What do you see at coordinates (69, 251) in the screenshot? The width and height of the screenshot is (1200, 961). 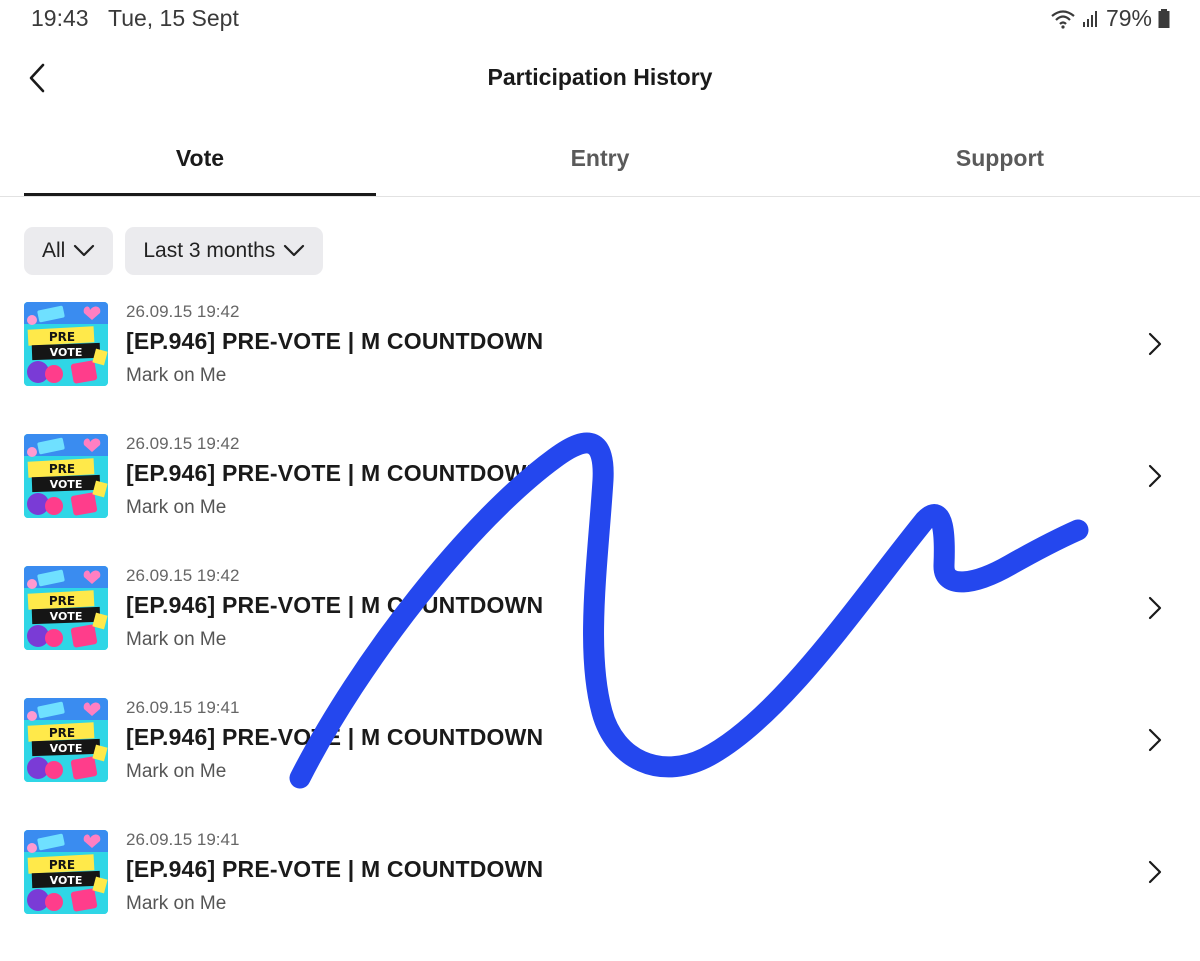 I see `type-filter-dropdown: All` at bounding box center [69, 251].